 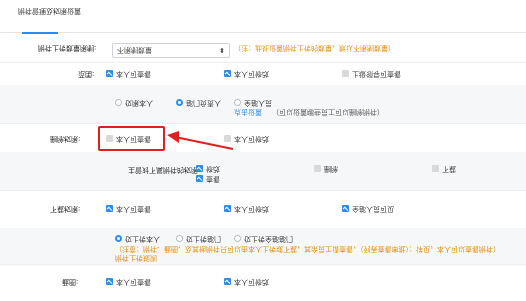 What do you see at coordinates (65, 139) in the screenshot?
I see `row-label: 删除权限:` at bounding box center [65, 139].